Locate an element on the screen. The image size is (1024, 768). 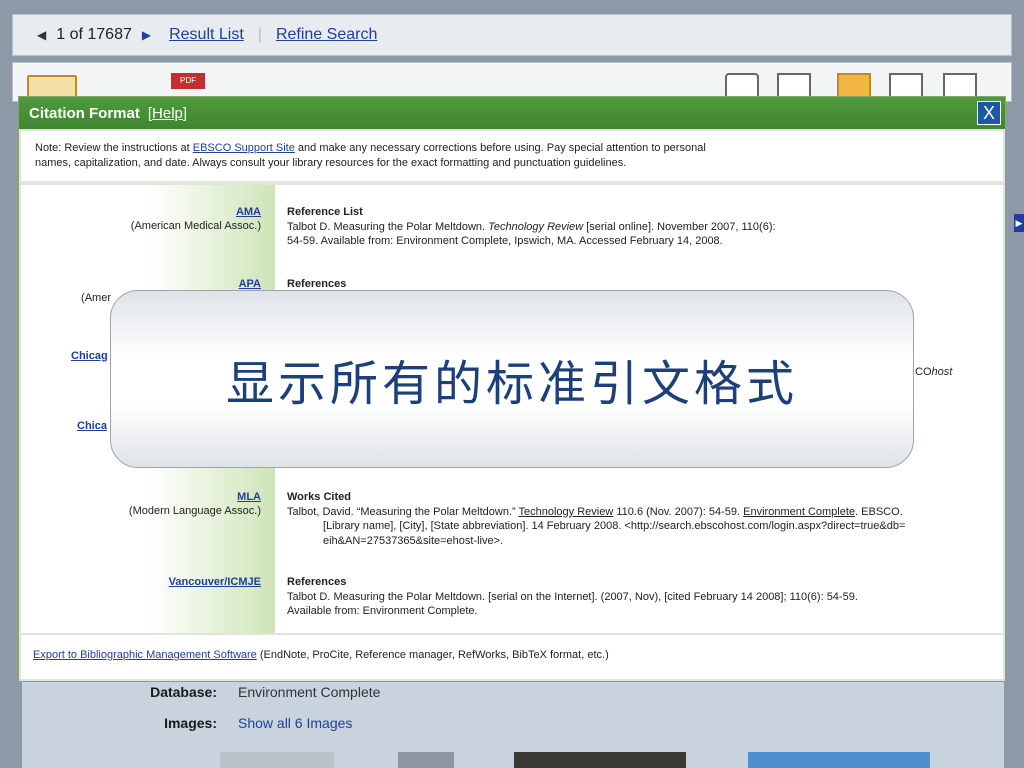
style-link-apa: APA is located at coordinates (250, 284).